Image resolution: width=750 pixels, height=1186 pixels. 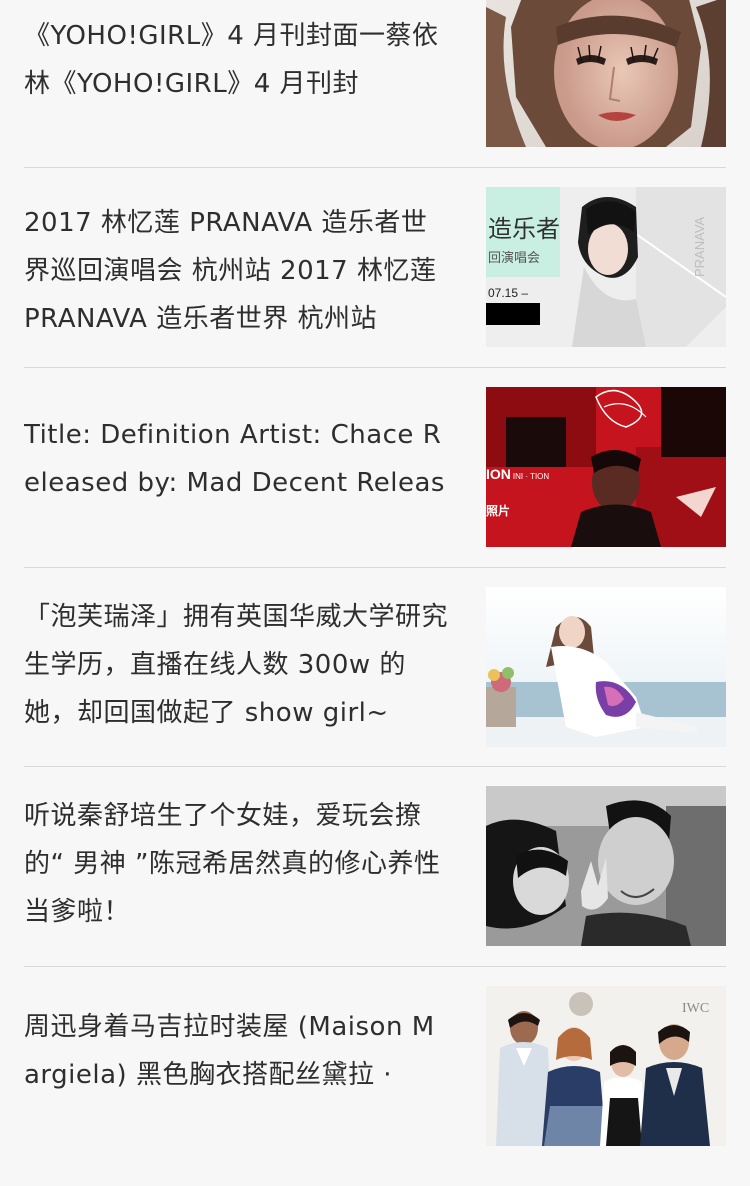 I want to click on event-brand-text: IWC, so click(x=695, y=1008).